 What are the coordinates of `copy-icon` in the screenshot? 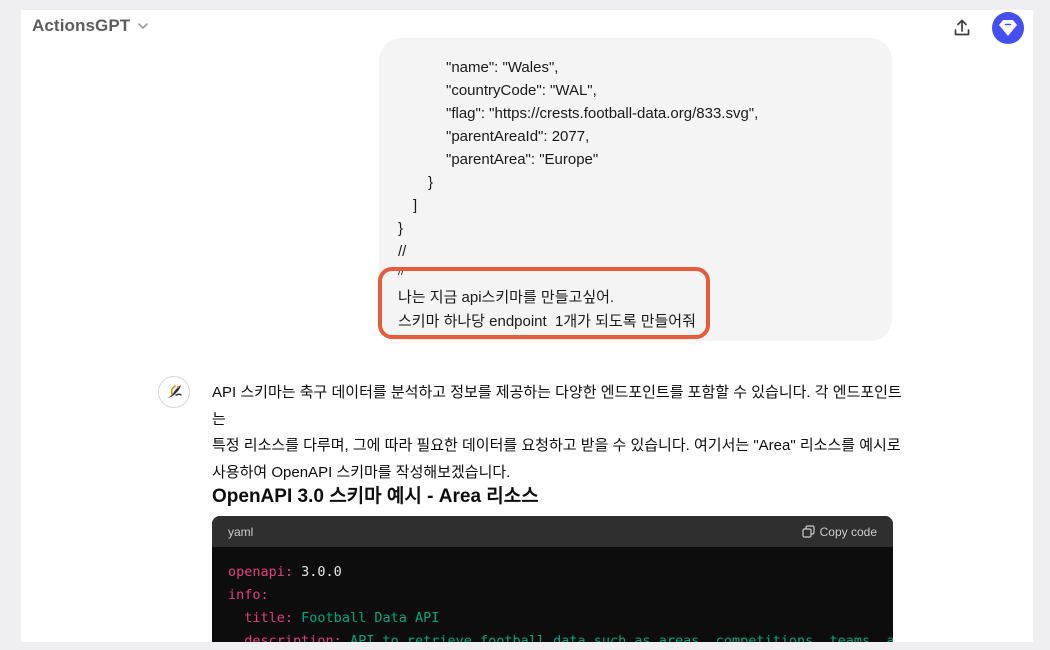 It's located at (808, 531).